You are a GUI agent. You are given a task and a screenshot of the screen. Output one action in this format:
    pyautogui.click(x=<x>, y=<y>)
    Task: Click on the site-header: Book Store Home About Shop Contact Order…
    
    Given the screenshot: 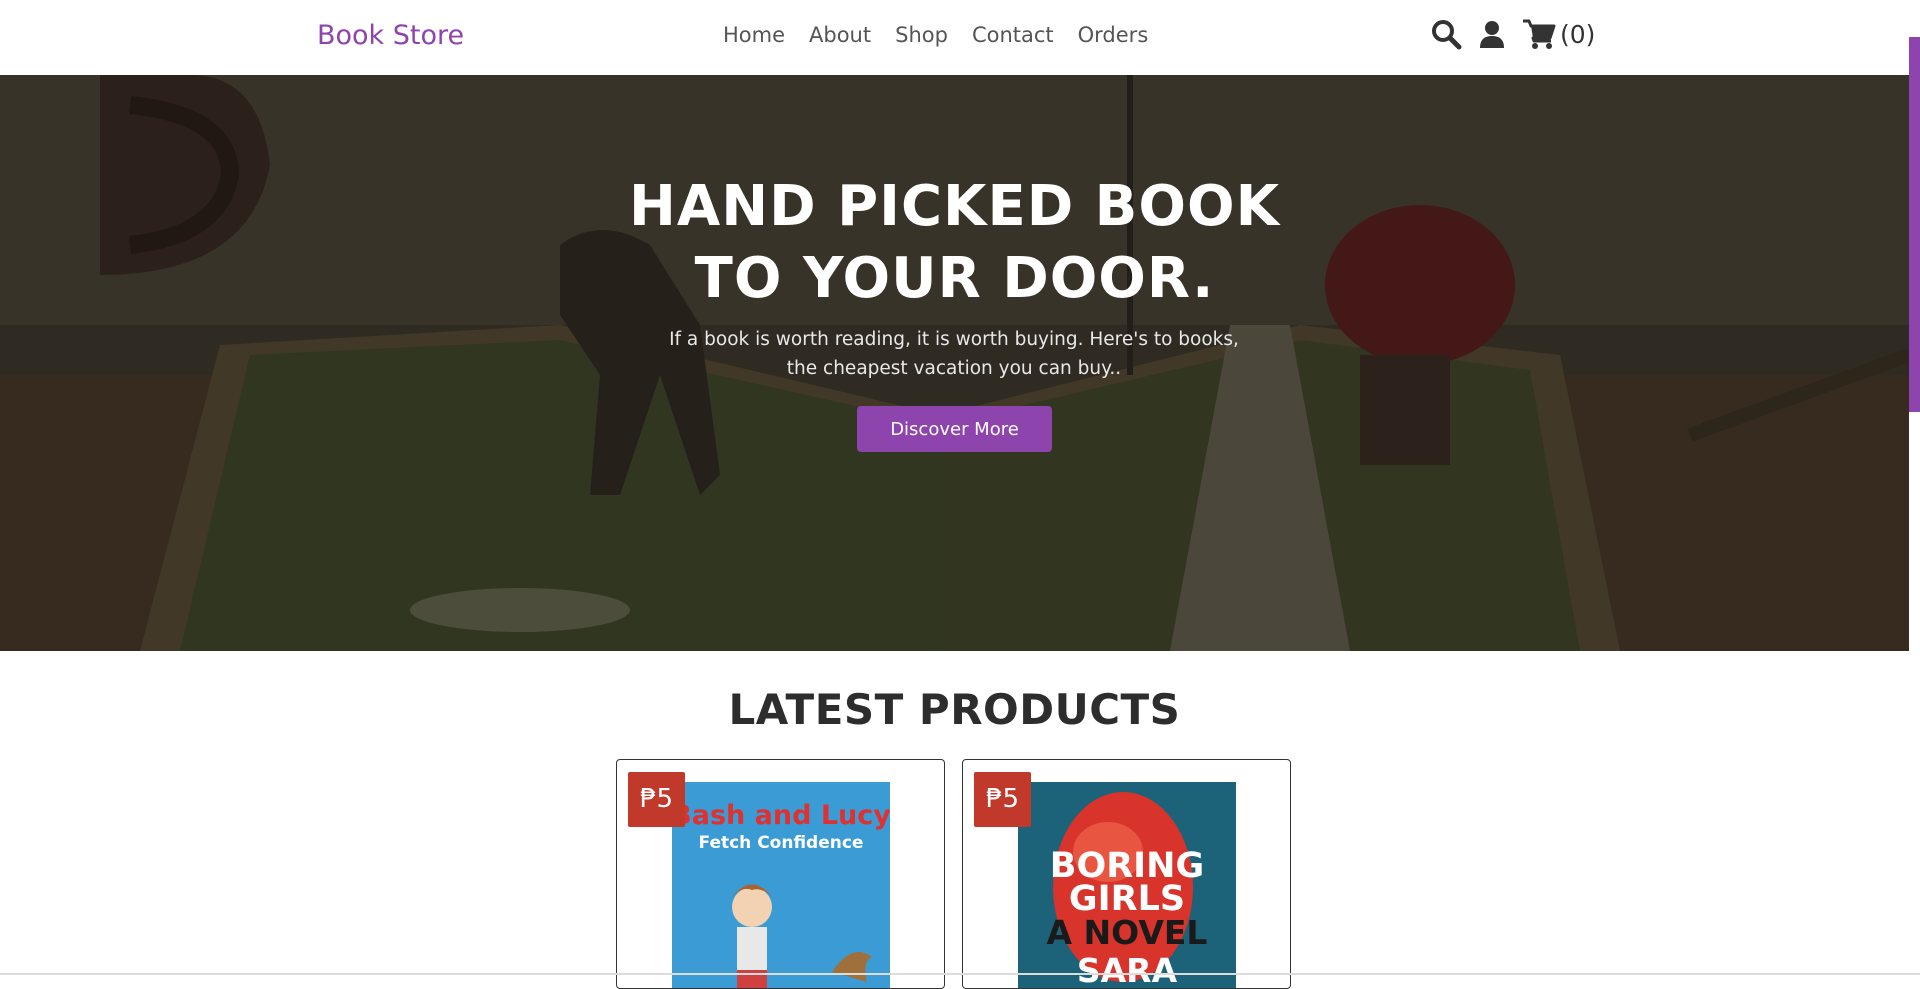 What is the action you would take?
    pyautogui.click(x=960, y=37)
    